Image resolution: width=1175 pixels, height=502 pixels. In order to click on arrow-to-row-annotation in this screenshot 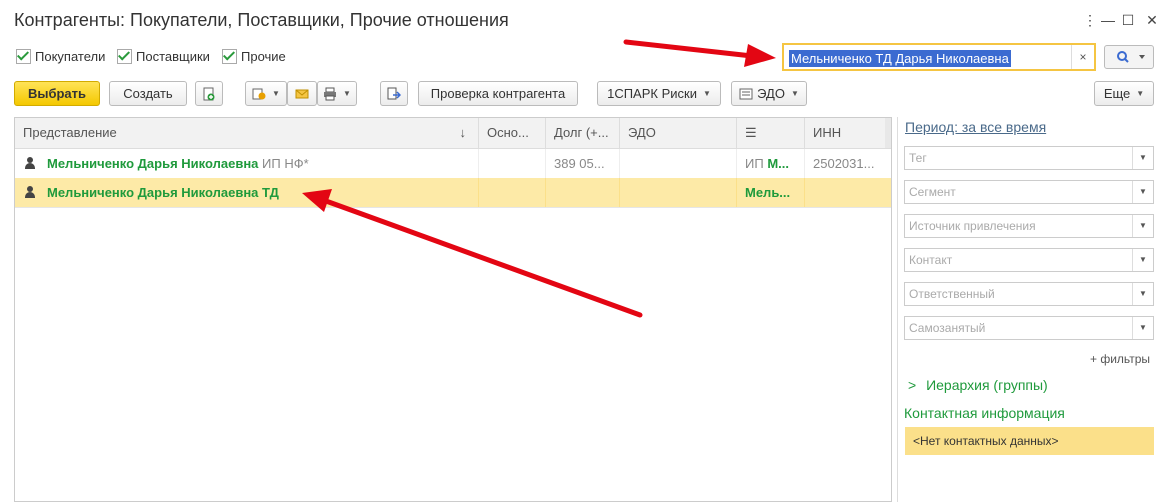, I will do `click(472, 253)`.